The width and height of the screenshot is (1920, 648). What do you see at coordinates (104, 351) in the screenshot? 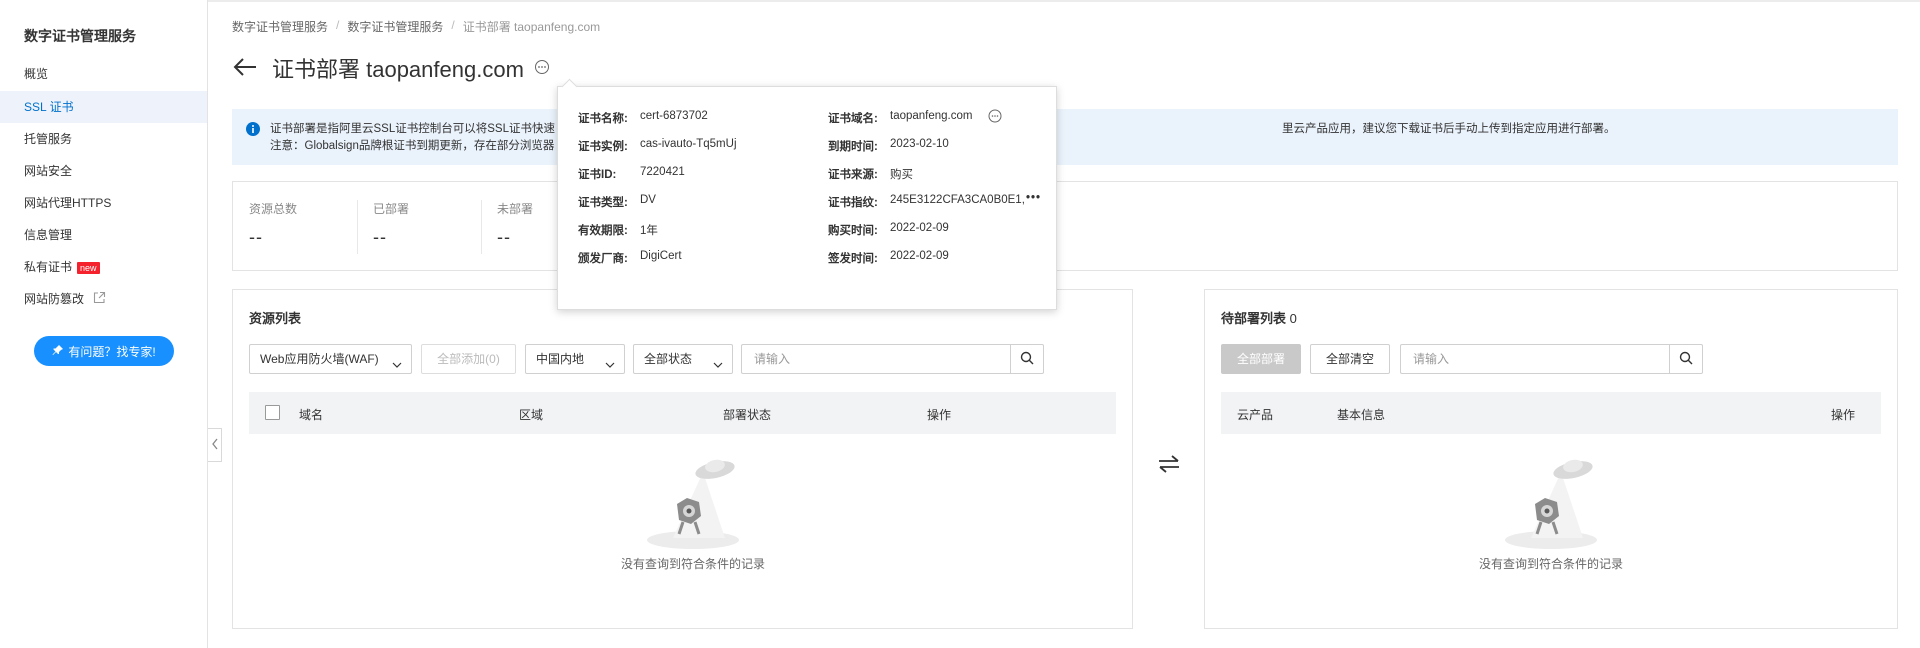
I see `help-expert-button: 有问题？找专家!` at bounding box center [104, 351].